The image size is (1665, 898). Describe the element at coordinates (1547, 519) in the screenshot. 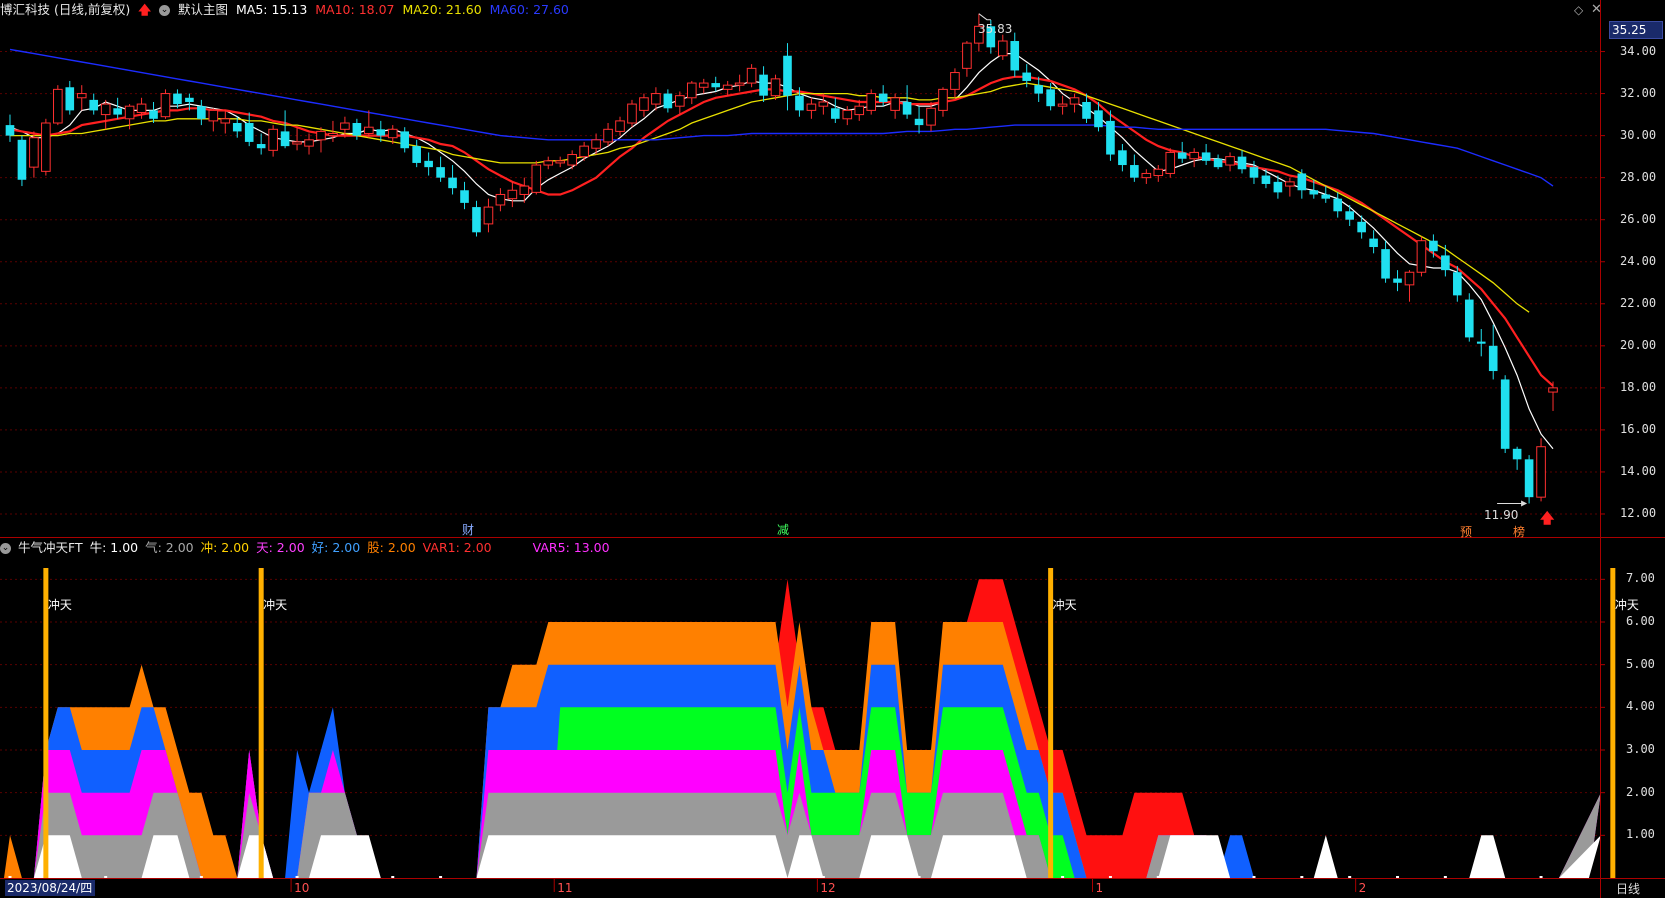

I see `arrow-up-icon: 🡅` at that location.